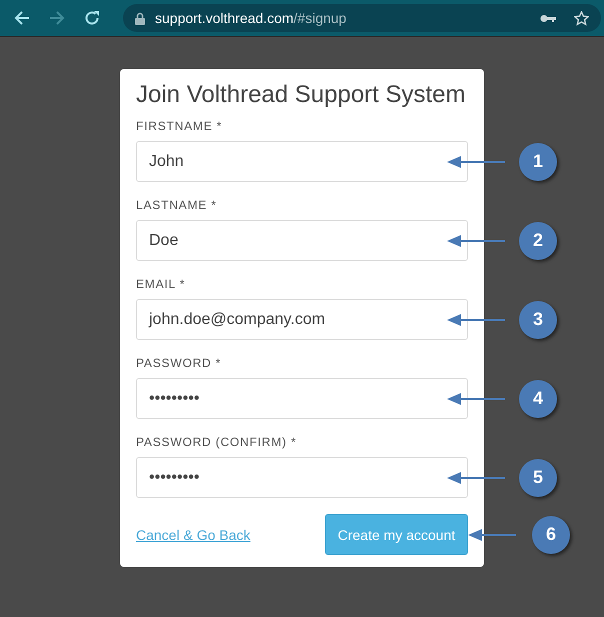 This screenshot has width=604, height=617. I want to click on callout-badge: 3, so click(538, 319).